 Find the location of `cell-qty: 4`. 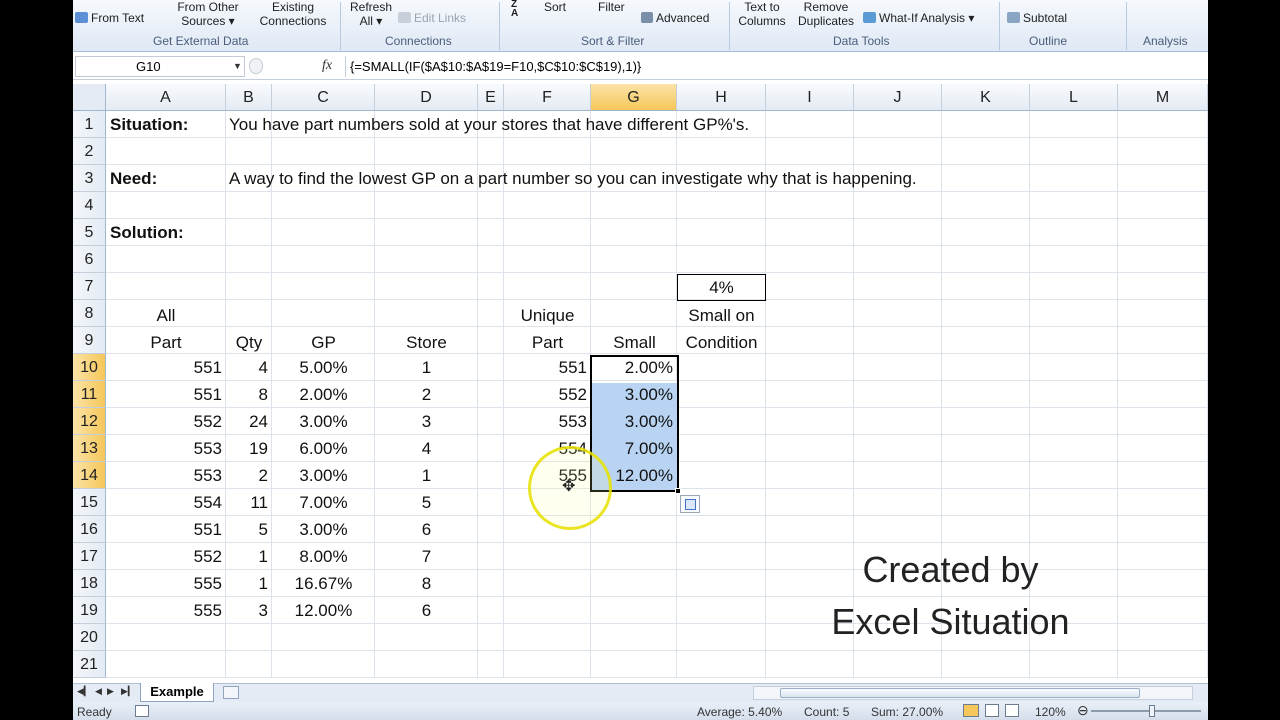

cell-qty: 4 is located at coordinates (249, 367).